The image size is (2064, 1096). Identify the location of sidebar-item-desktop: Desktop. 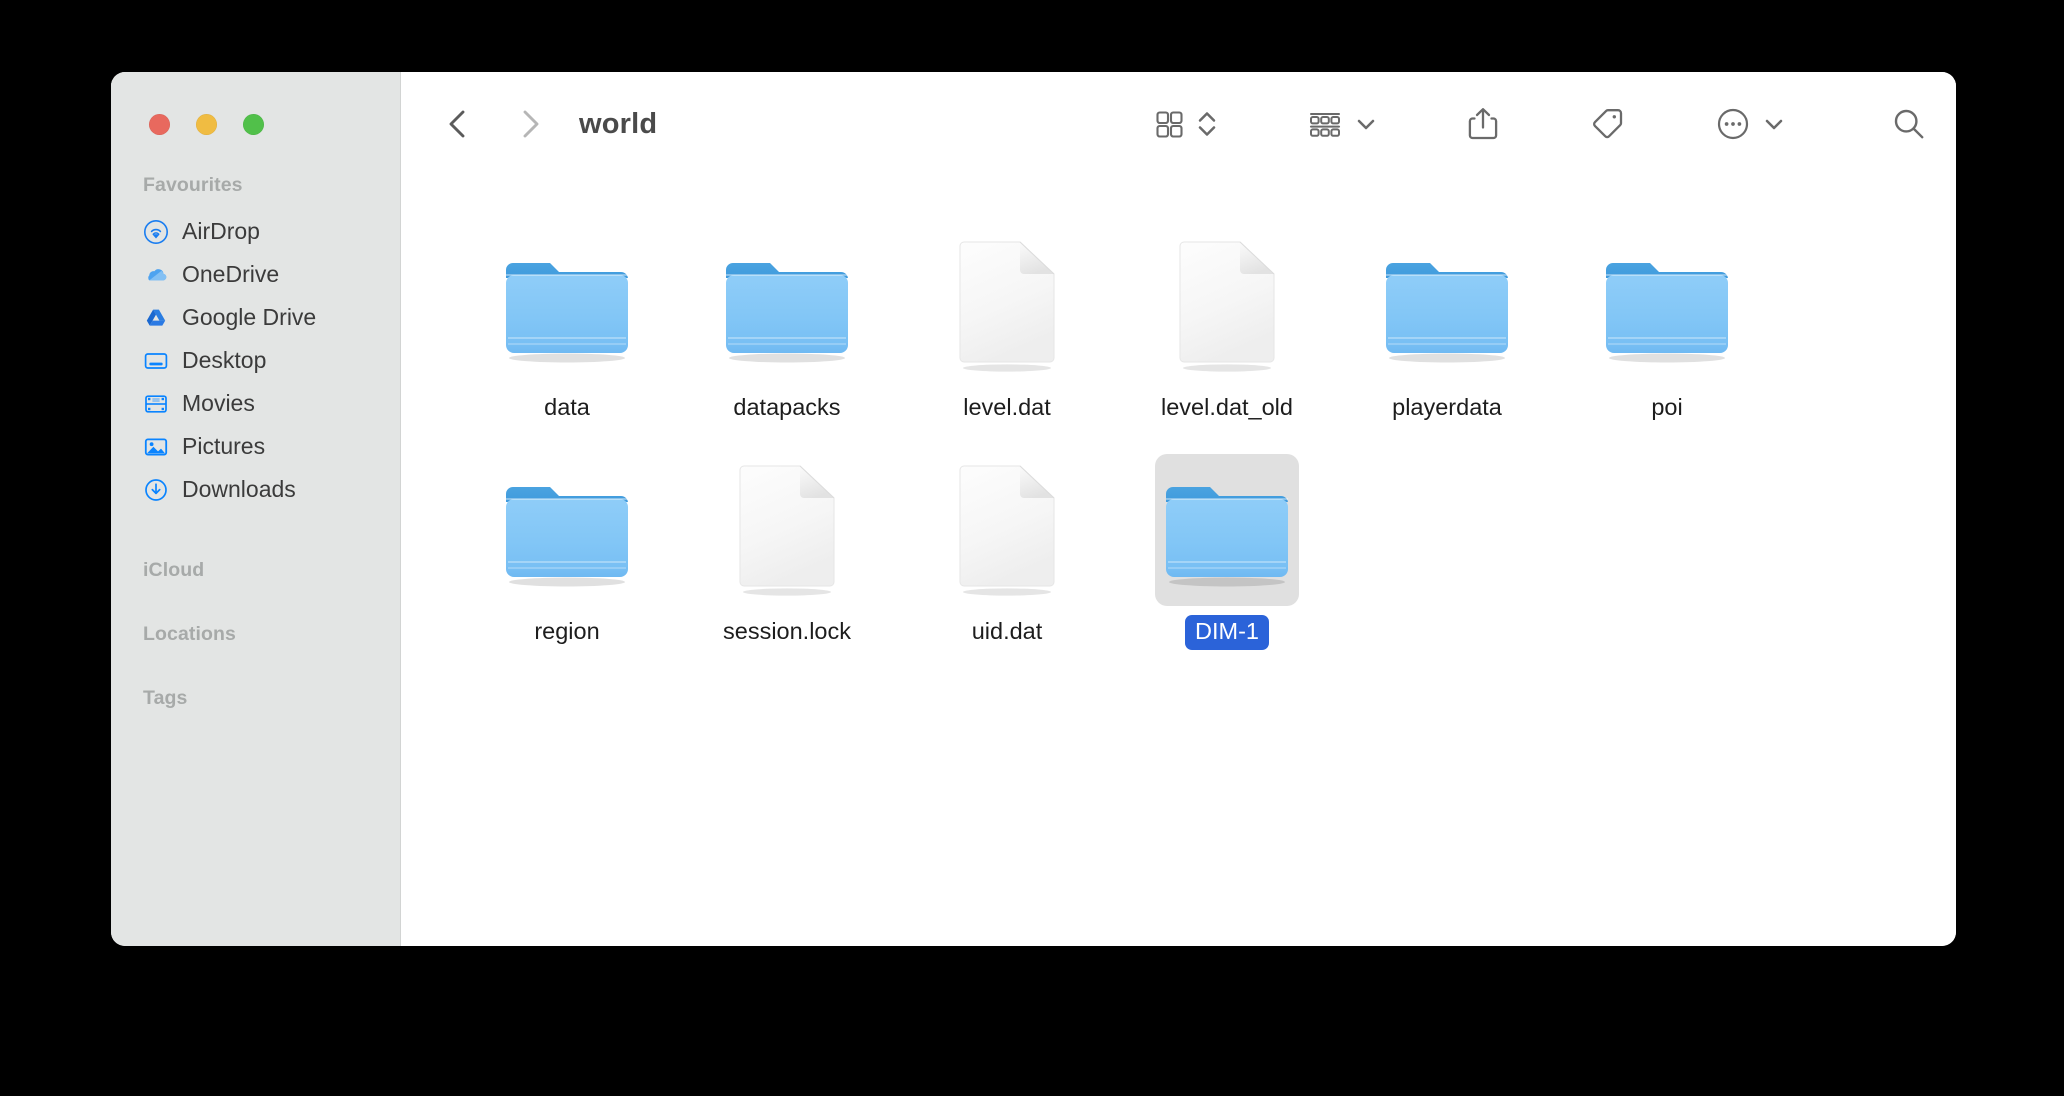
(255, 360).